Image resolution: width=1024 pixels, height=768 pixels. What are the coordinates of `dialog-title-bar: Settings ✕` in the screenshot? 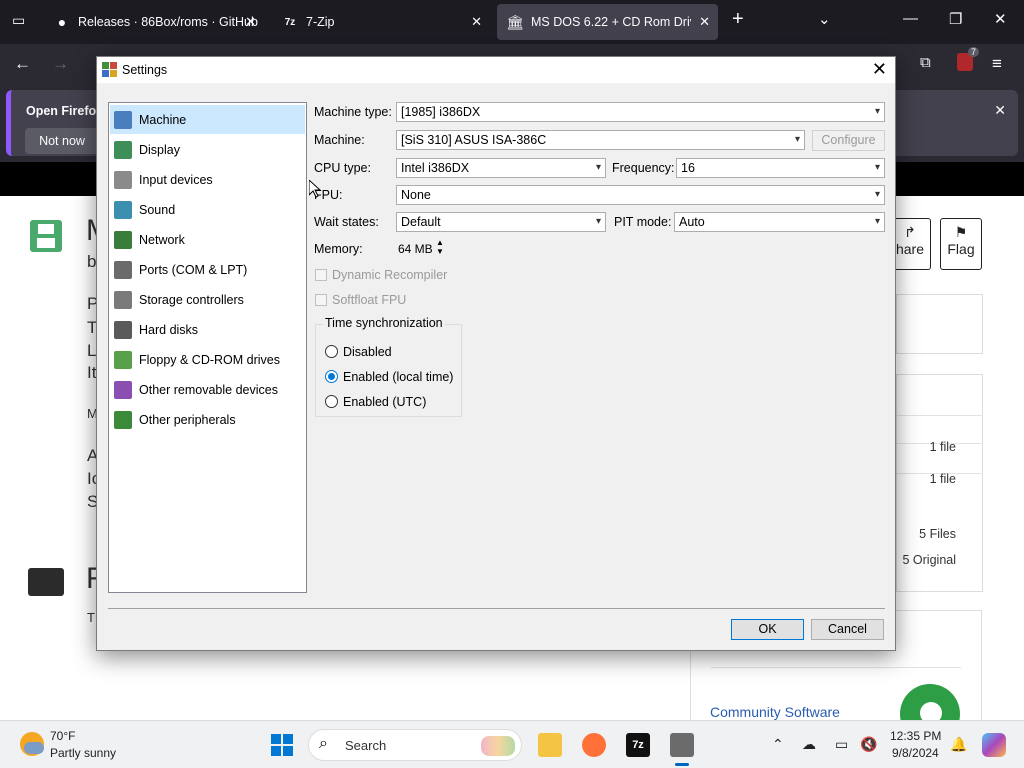 It's located at (496, 70).